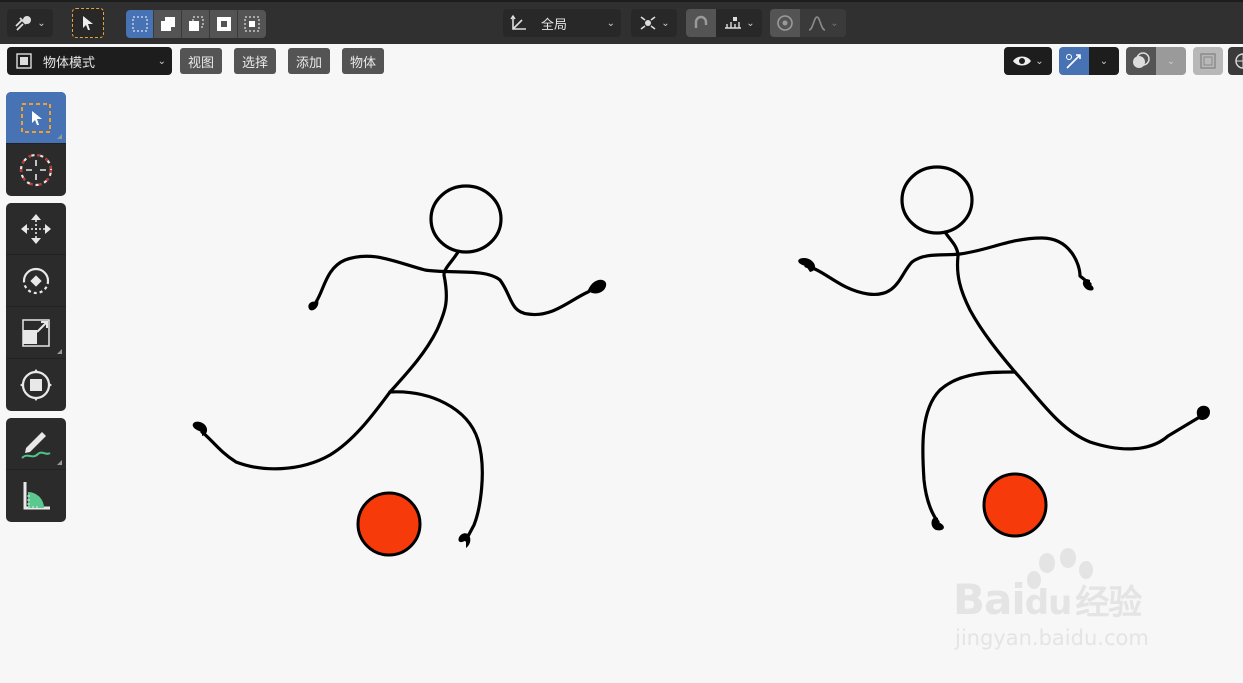 The height and width of the screenshot is (683, 1243). I want to click on watermark-url: jingyan.baidu.com, so click(1052, 638).